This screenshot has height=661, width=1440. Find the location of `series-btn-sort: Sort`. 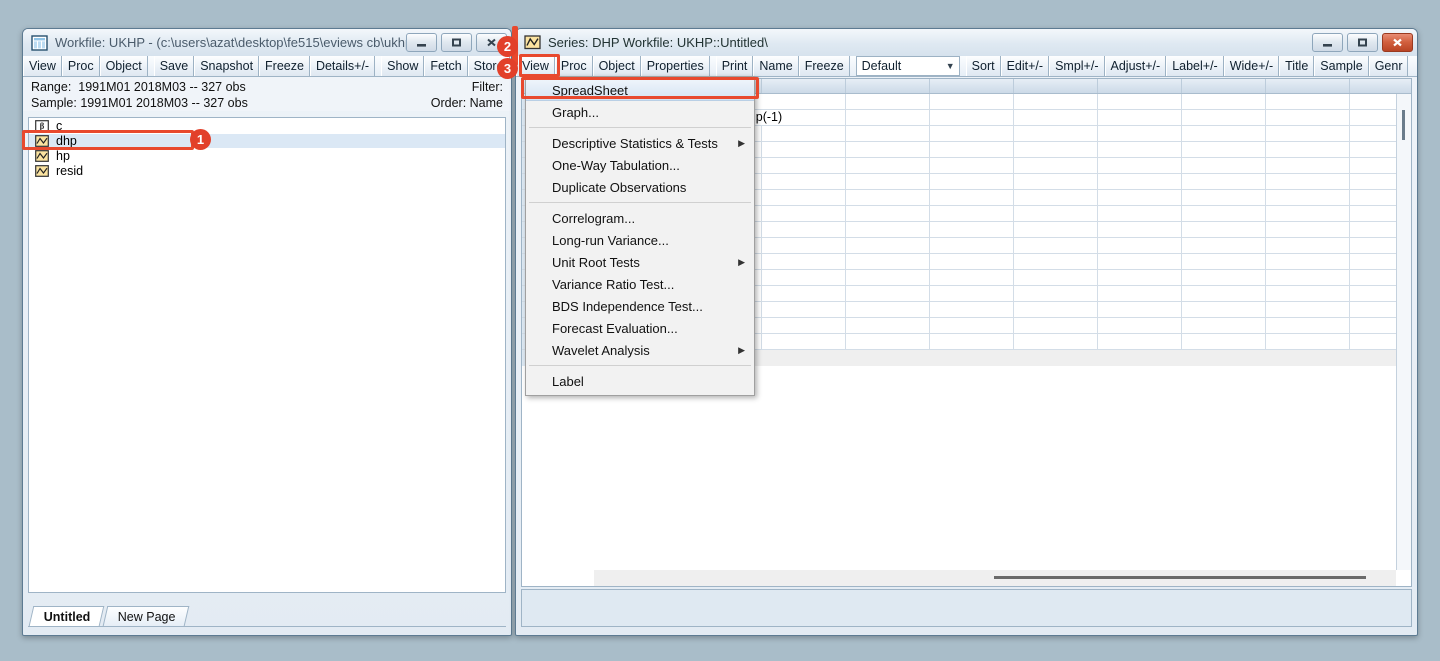

series-btn-sort: Sort is located at coordinates (983, 66).